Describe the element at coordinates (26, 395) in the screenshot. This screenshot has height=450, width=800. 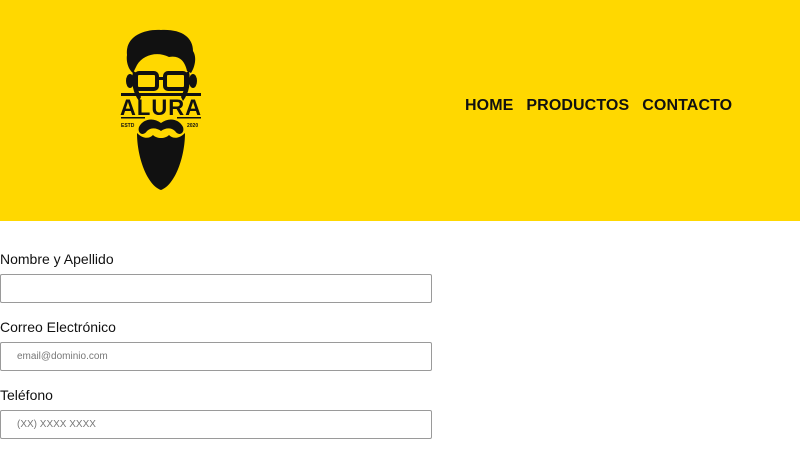
I see `phone-label: Teléfono` at that location.